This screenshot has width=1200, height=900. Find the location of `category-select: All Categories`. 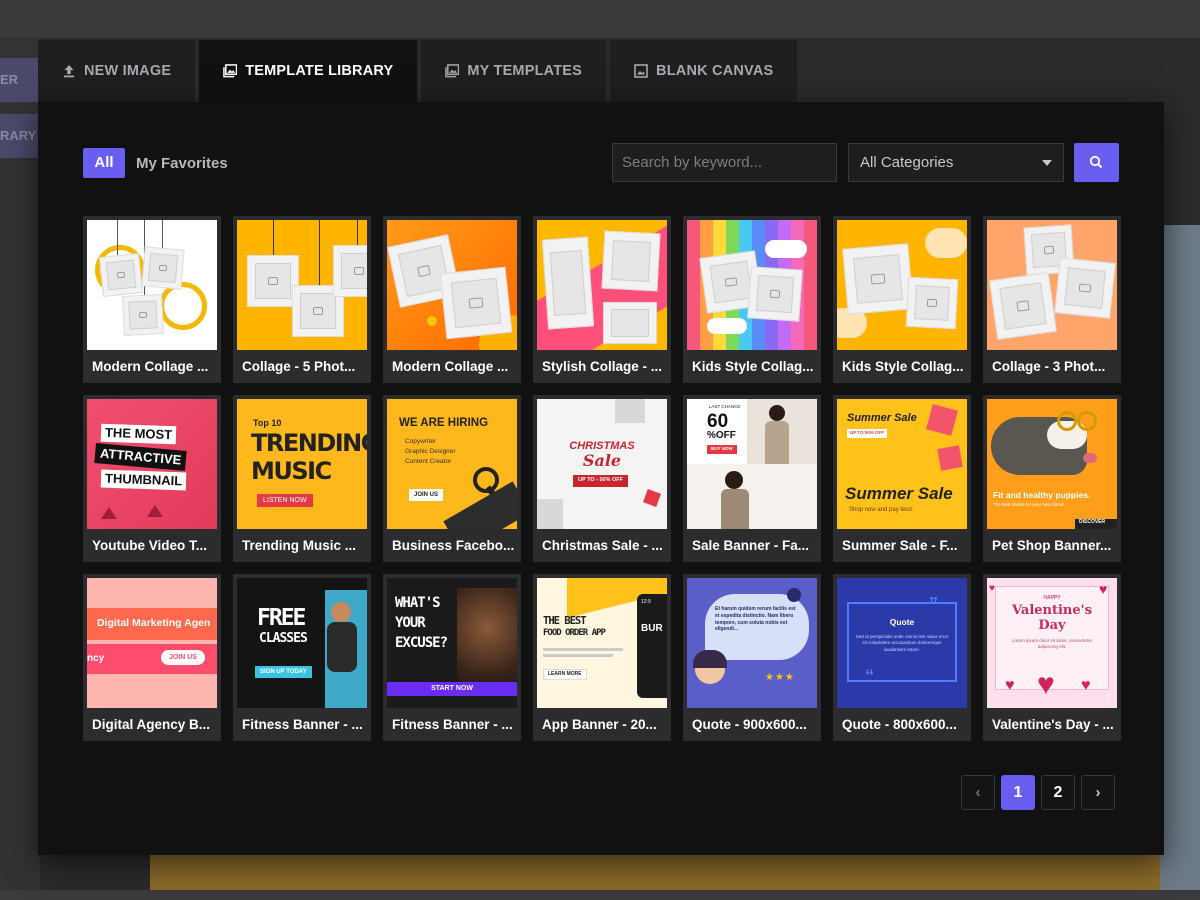

category-select: All Categories is located at coordinates (956, 162).